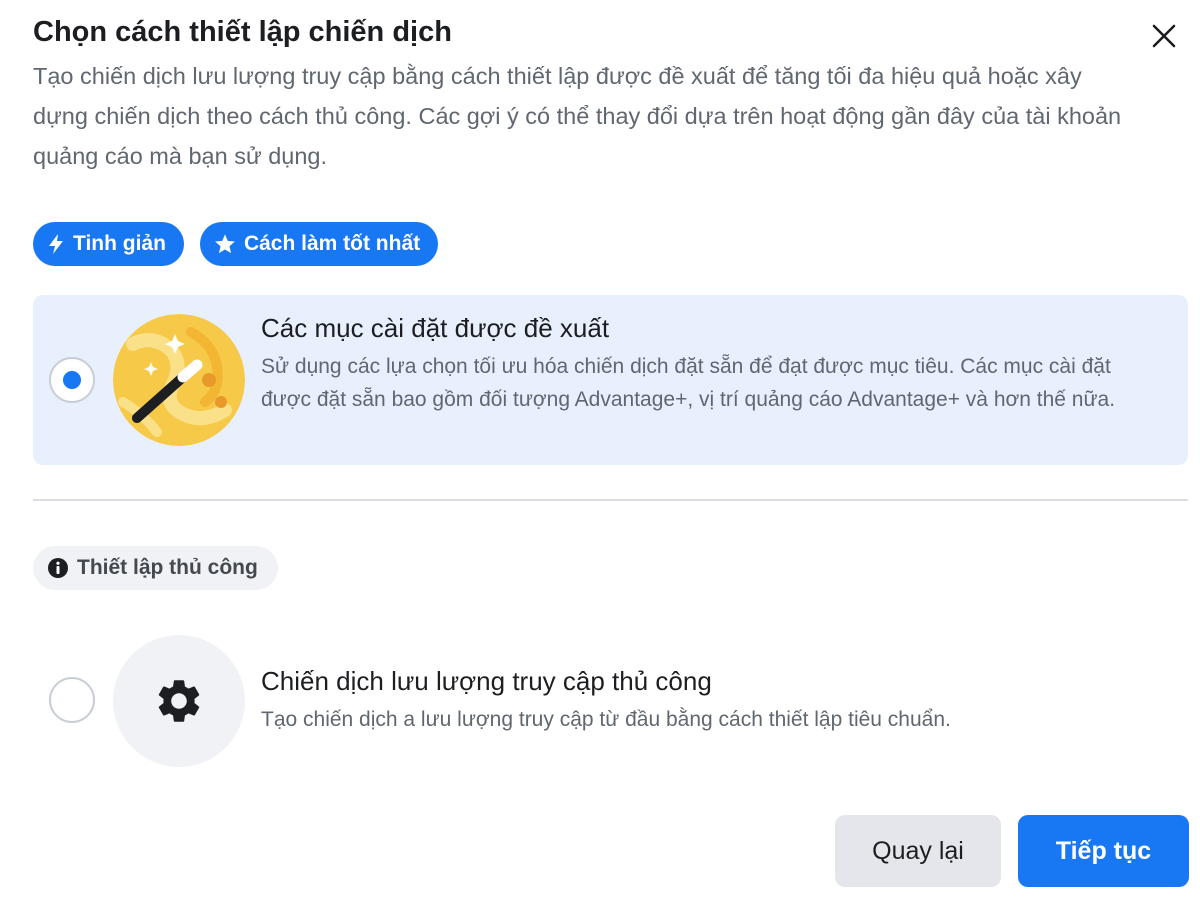 This screenshot has height=900, width=1200. Describe the element at coordinates (72, 700) in the screenshot. I see `radio-manual` at that location.